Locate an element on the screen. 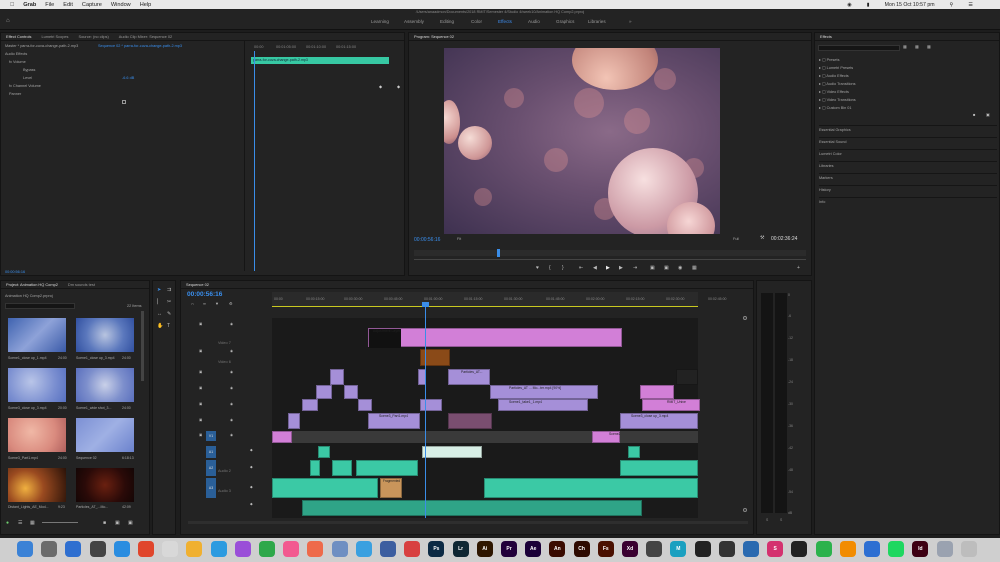 This screenshot has width=1000, height=562. dock-app-icon: Ch is located at coordinates (581, 549).